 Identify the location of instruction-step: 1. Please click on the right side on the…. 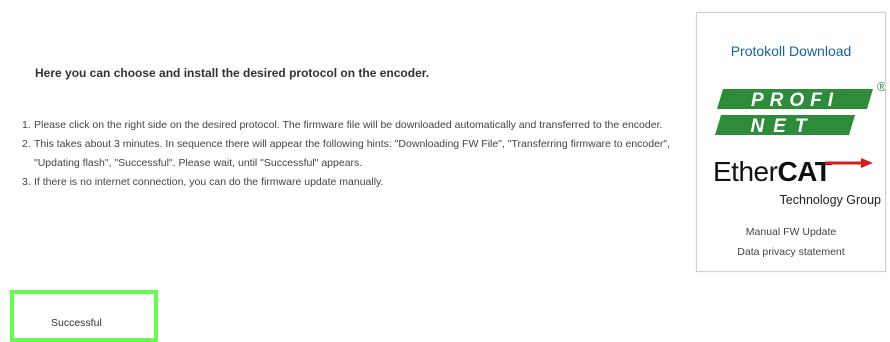
(352, 125).